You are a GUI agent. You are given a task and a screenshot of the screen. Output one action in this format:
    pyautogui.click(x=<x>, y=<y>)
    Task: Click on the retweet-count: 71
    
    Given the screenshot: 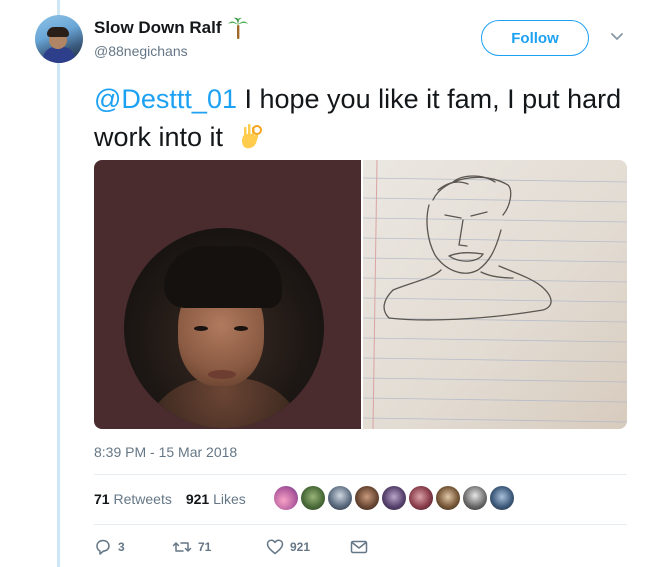 What is the action you would take?
    pyautogui.click(x=205, y=547)
    